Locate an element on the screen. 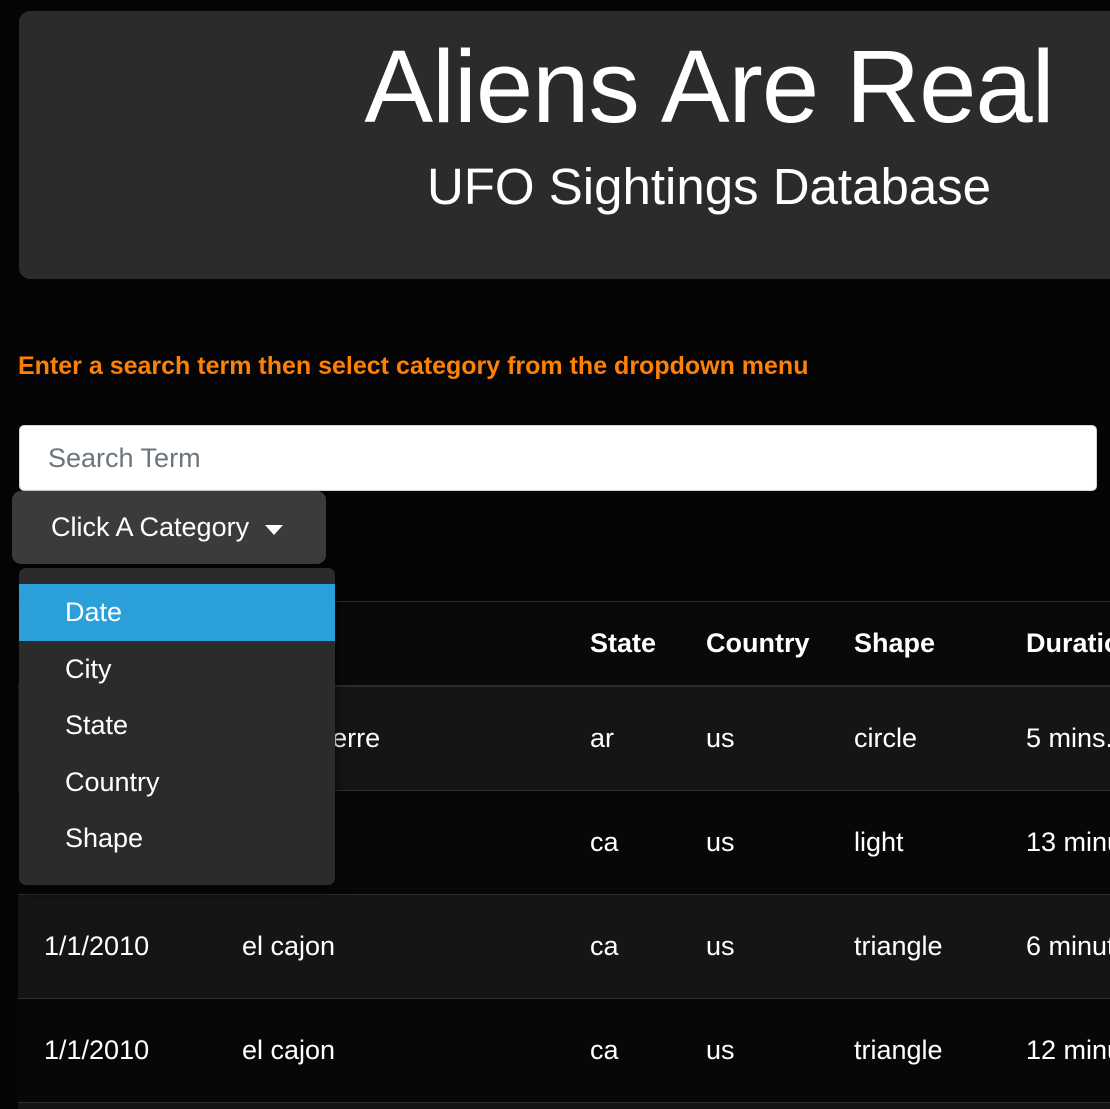 Image resolution: width=1110 pixels, height=1109 pixels. dropdown-item-date: Date is located at coordinates (177, 612).